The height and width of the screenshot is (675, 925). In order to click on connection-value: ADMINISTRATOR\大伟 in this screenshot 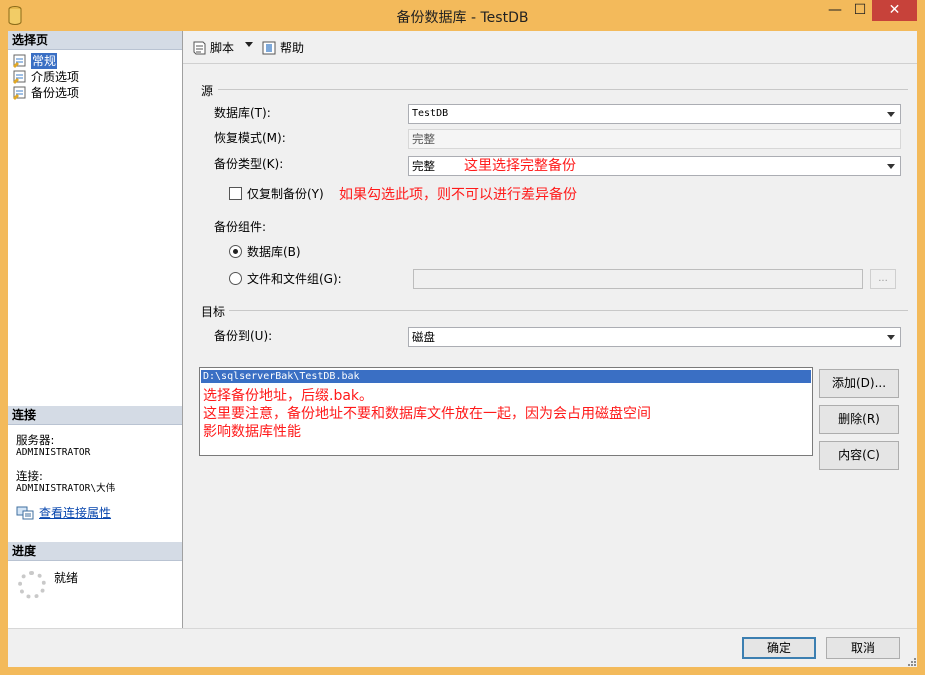, I will do `click(66, 488)`.